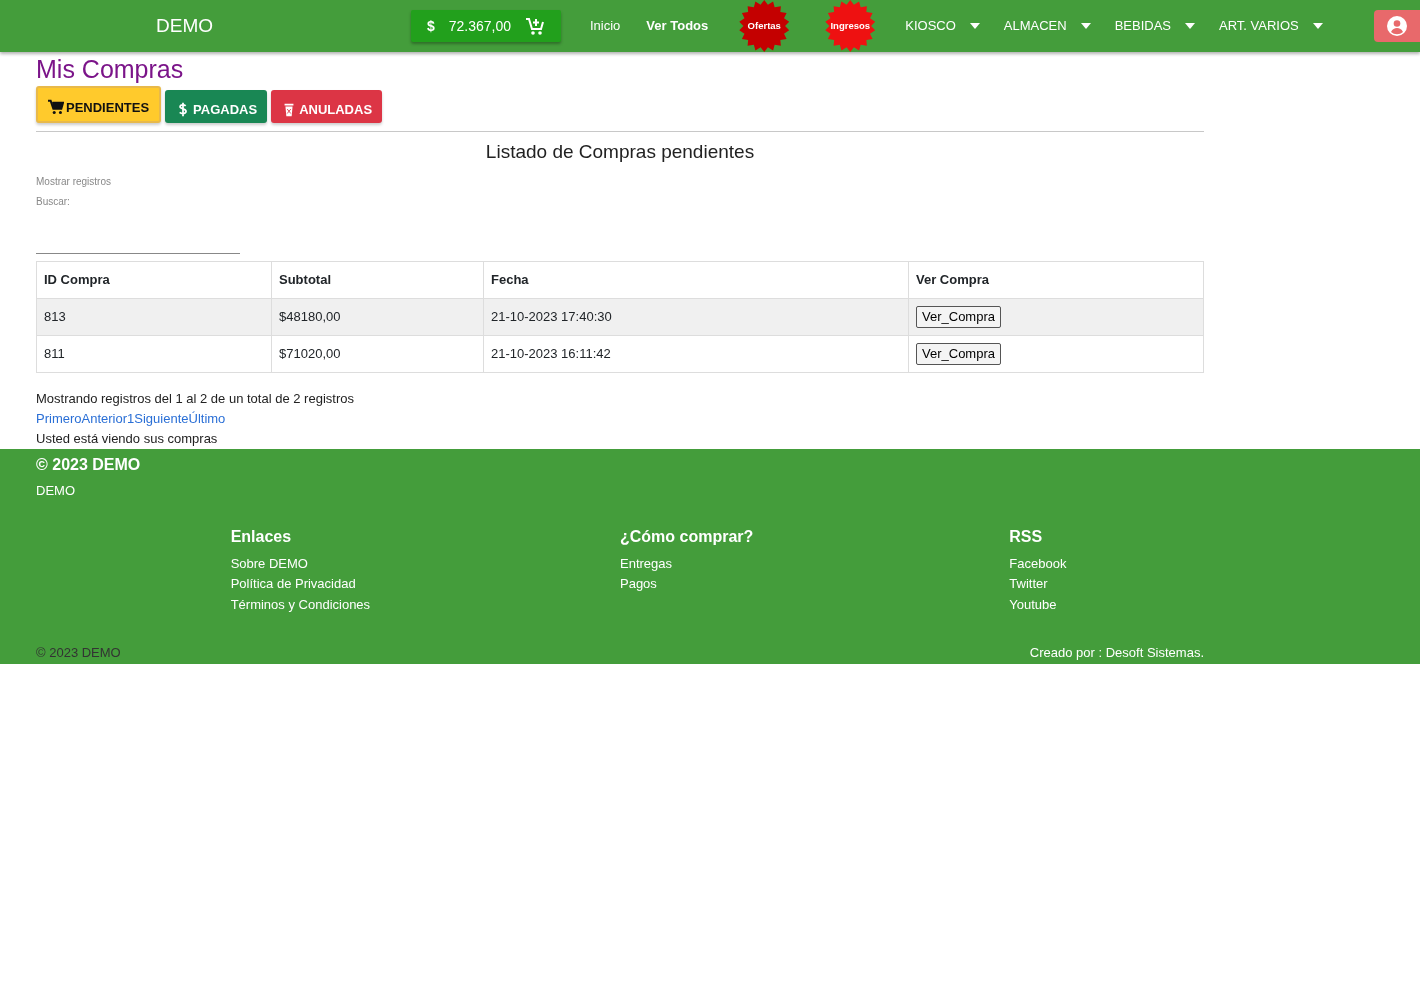 The width and height of the screenshot is (1420, 994). Describe the element at coordinates (1047, 26) in the screenshot. I see `dropdown-toggle: ALMACEN` at that location.